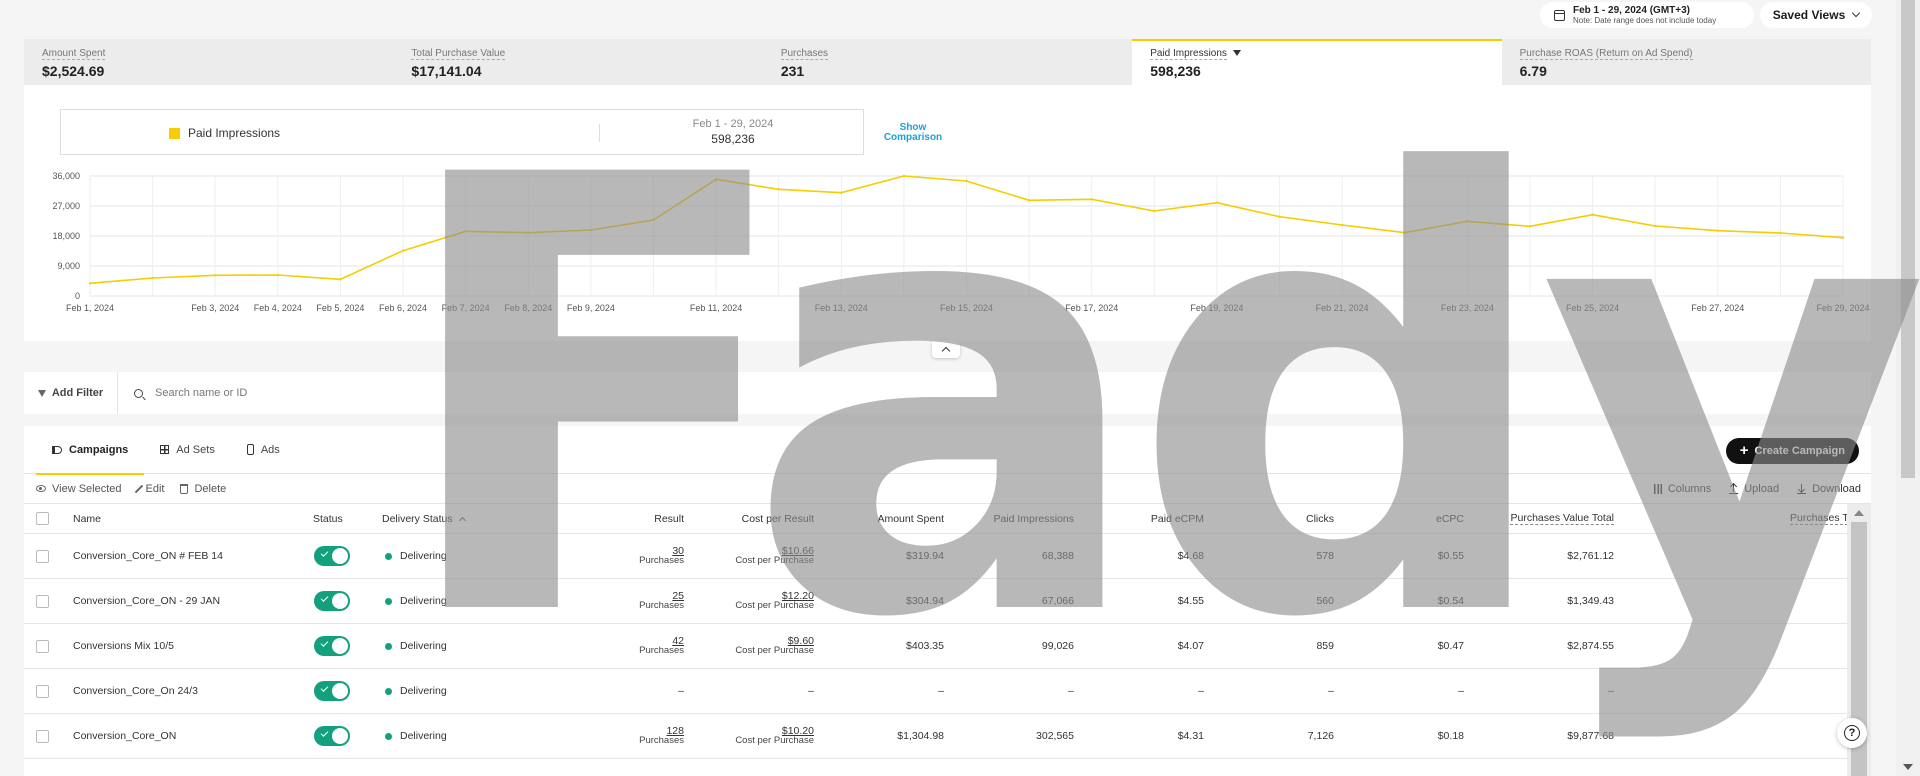  I want to click on search-input: Search name or ID, so click(182, 393).